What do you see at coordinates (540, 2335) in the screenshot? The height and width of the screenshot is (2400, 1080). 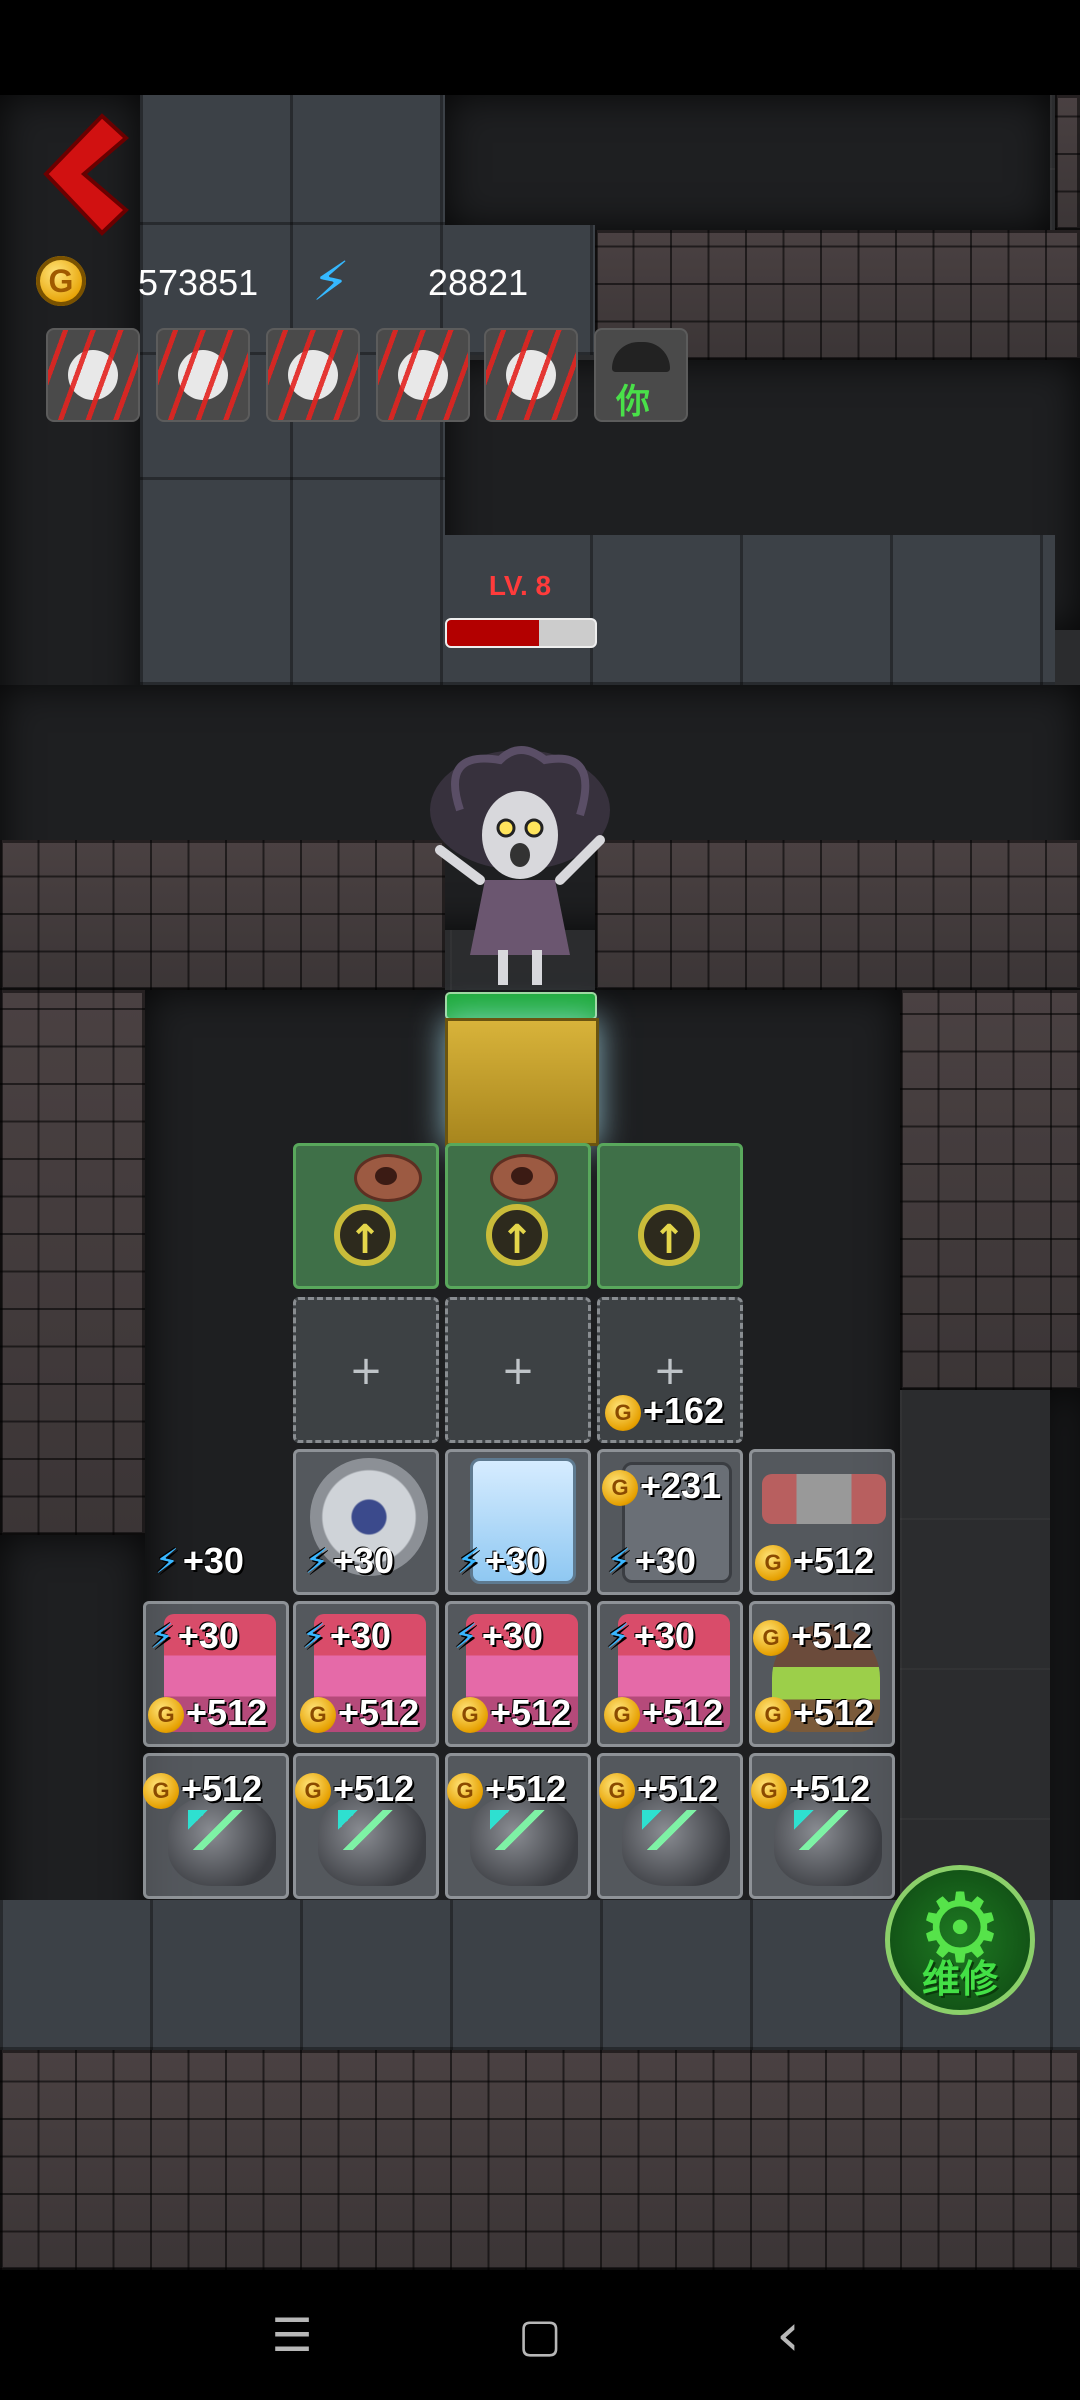 I see `home-icon: ▢` at bounding box center [540, 2335].